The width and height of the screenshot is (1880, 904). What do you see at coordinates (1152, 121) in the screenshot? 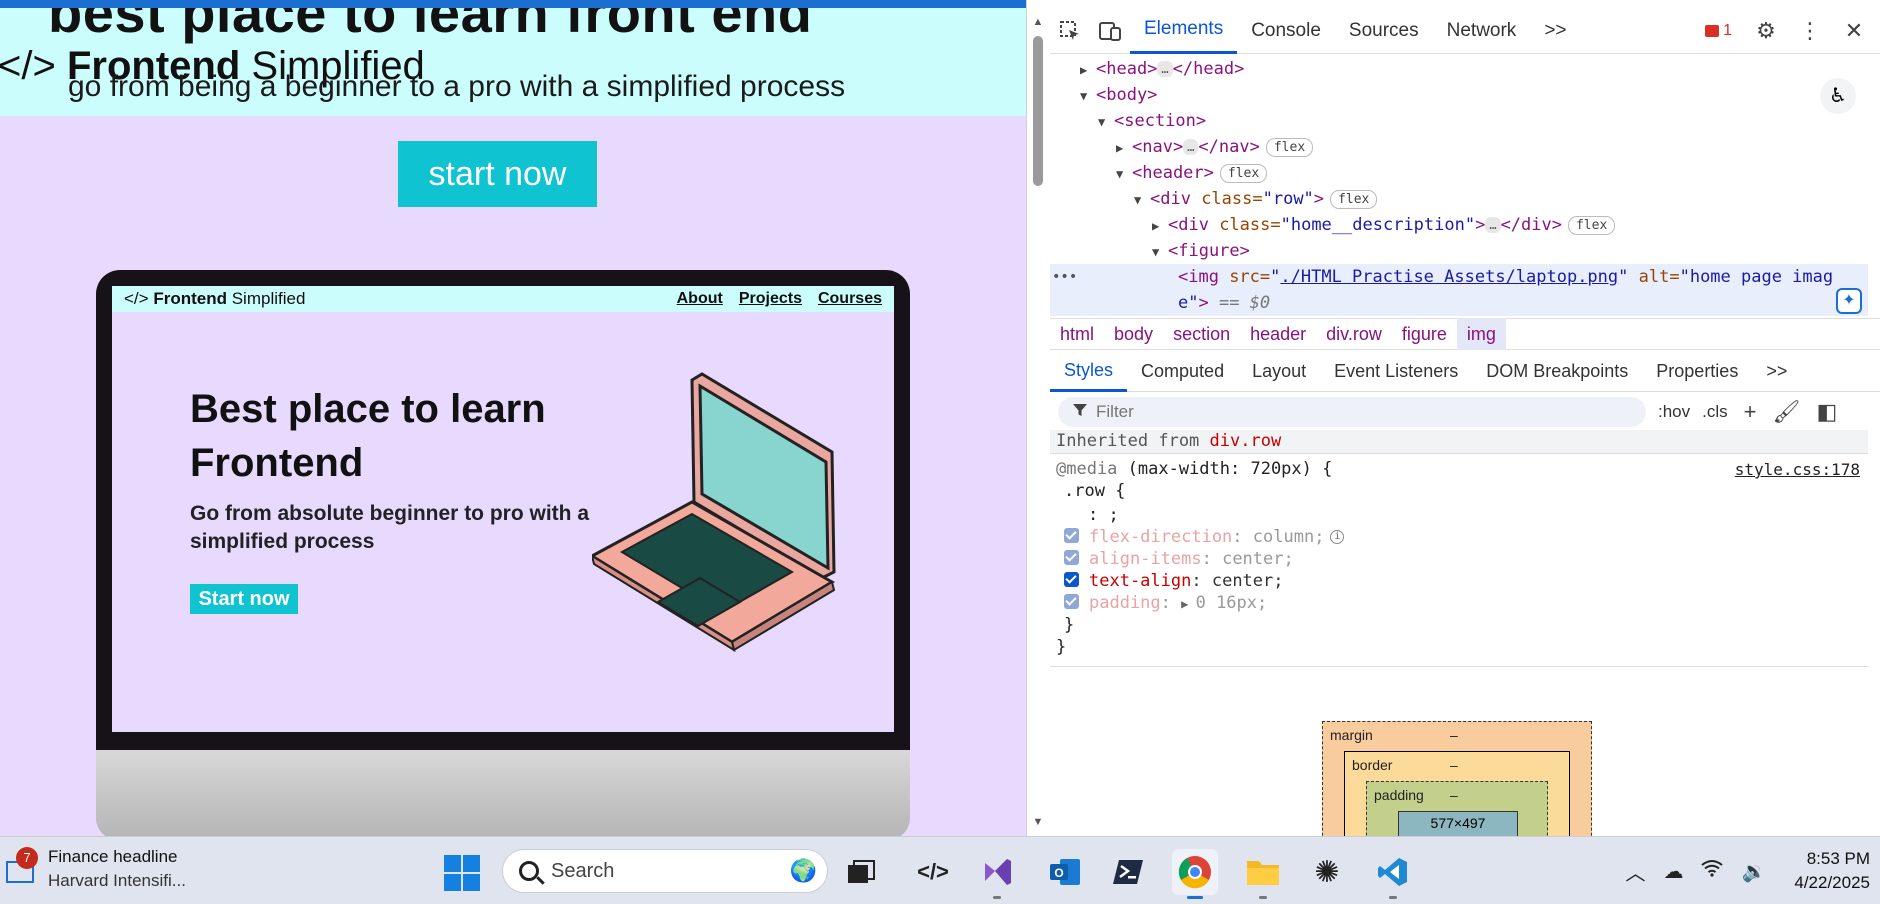
I see `dom-node-section: ▼ <section>` at bounding box center [1152, 121].